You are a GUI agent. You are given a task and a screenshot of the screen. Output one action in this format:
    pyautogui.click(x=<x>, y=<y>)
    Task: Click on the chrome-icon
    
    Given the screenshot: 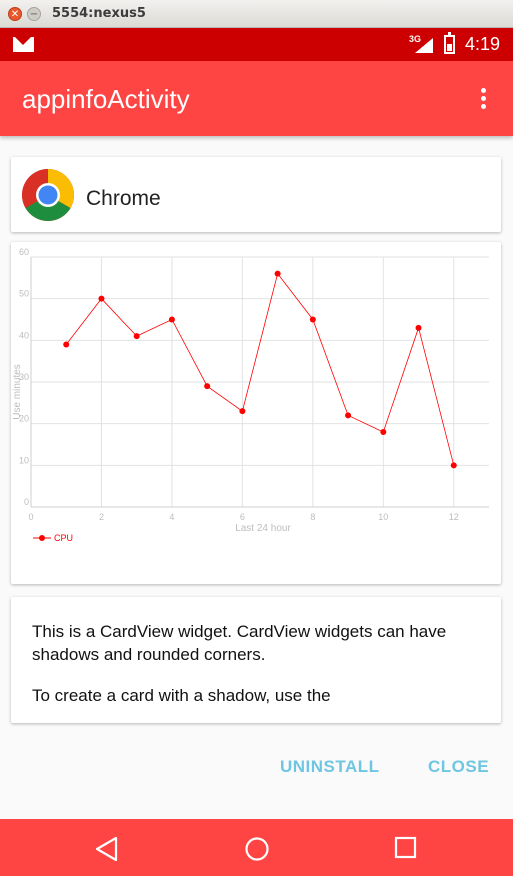 What is the action you would take?
    pyautogui.click(x=48, y=195)
    